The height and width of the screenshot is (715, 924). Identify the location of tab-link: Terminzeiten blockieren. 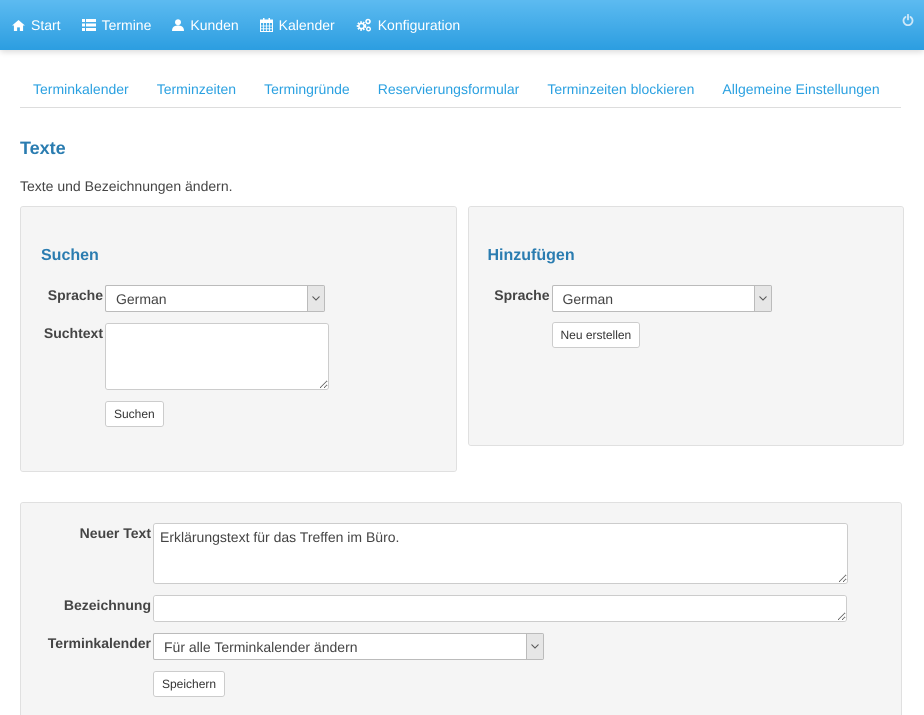
(620, 89).